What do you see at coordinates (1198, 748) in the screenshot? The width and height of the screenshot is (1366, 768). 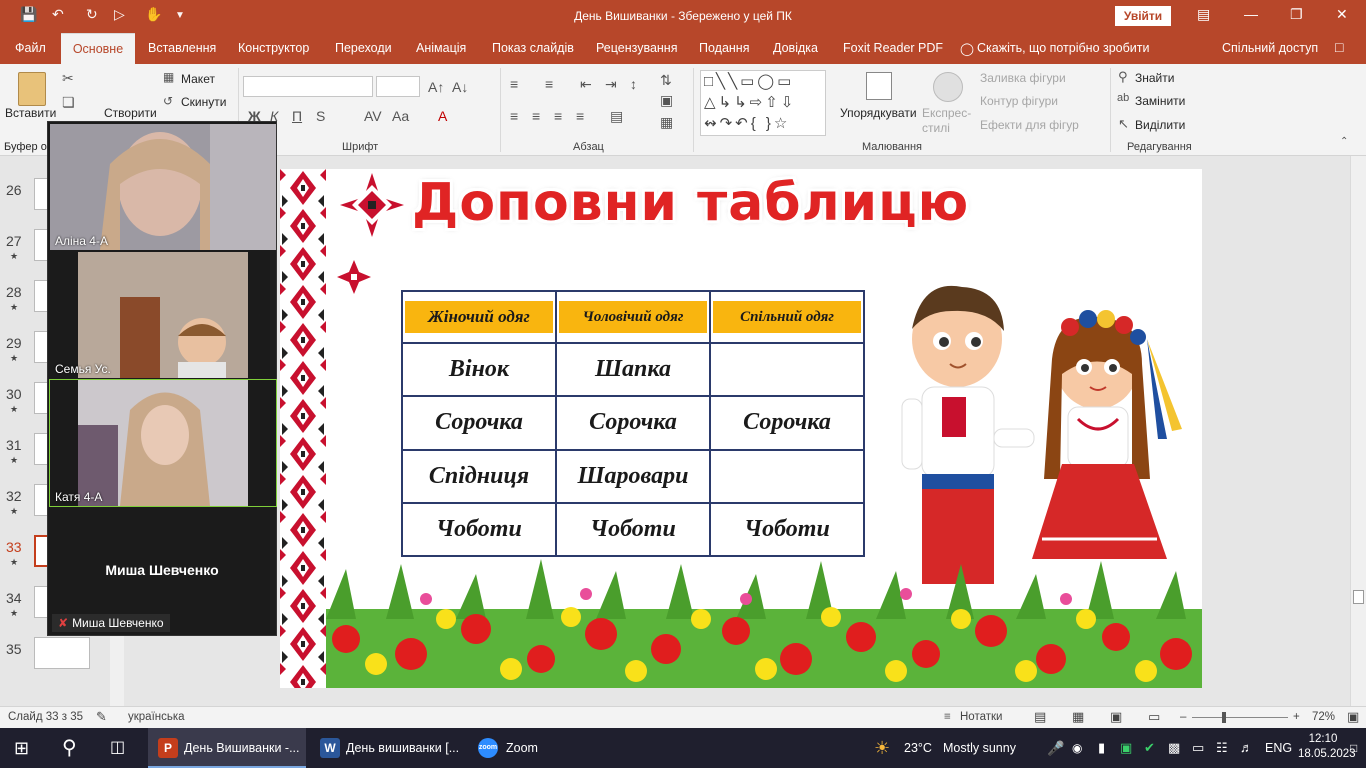 I see `tray-display-icon: ▭` at bounding box center [1198, 748].